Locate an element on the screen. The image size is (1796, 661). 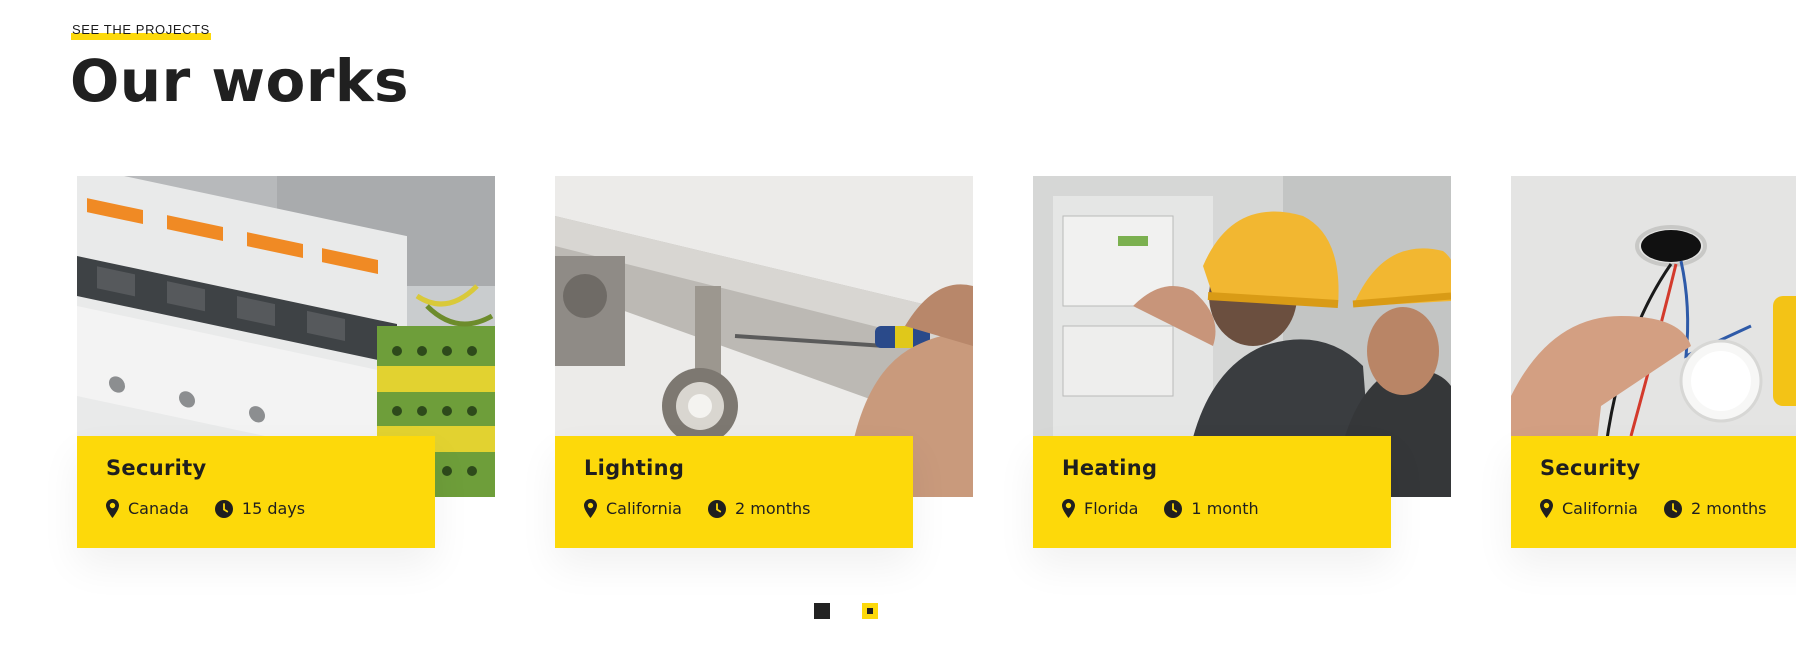
project-duration: 15 days is located at coordinates (260, 508).